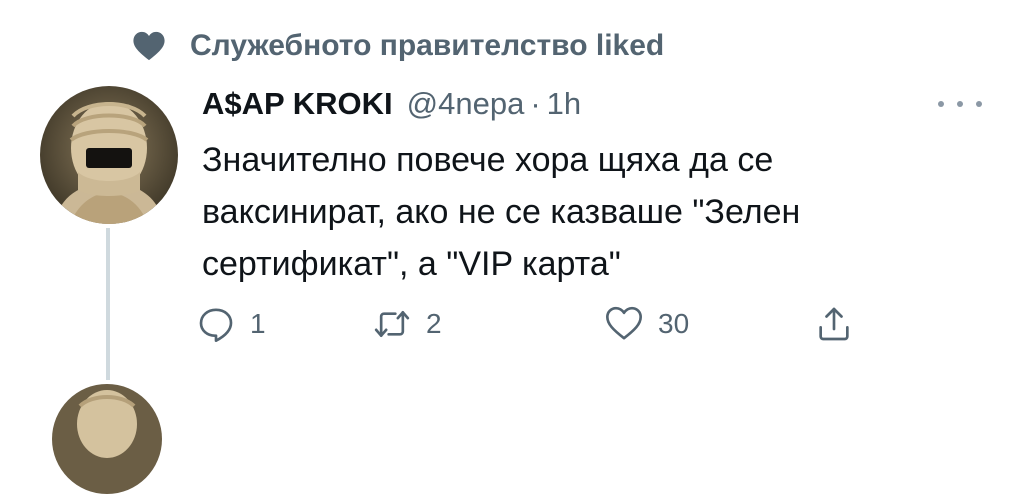  I want to click on share-icon, so click(834, 324).